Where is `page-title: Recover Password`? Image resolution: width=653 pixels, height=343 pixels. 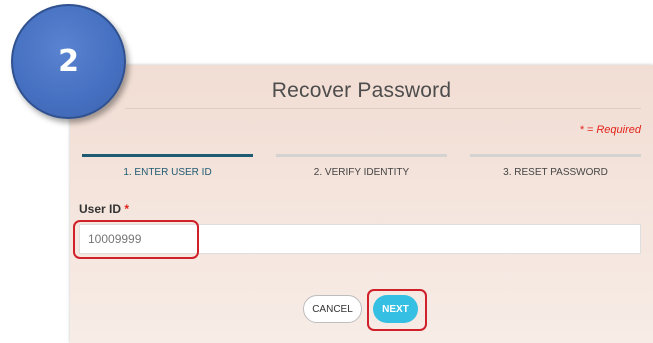
page-title: Recover Password is located at coordinates (361, 90).